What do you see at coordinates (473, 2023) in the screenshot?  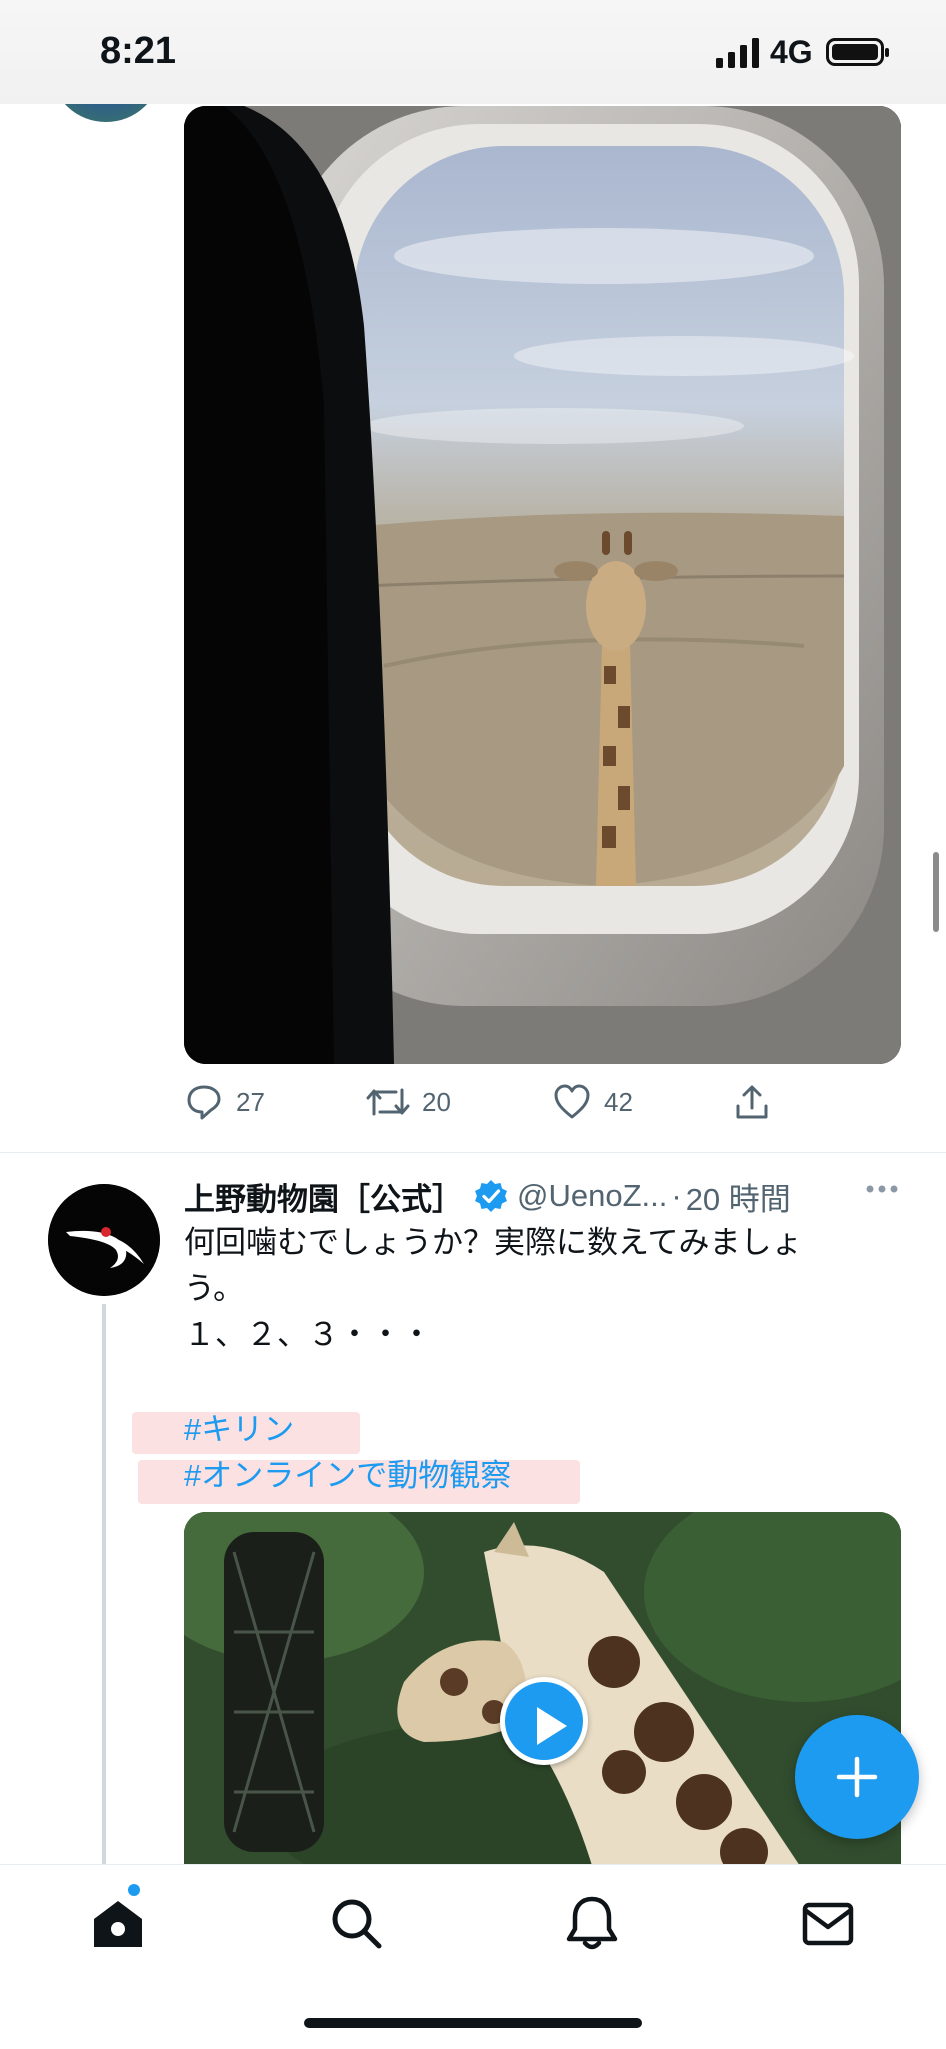 I see `home-indicator` at bounding box center [473, 2023].